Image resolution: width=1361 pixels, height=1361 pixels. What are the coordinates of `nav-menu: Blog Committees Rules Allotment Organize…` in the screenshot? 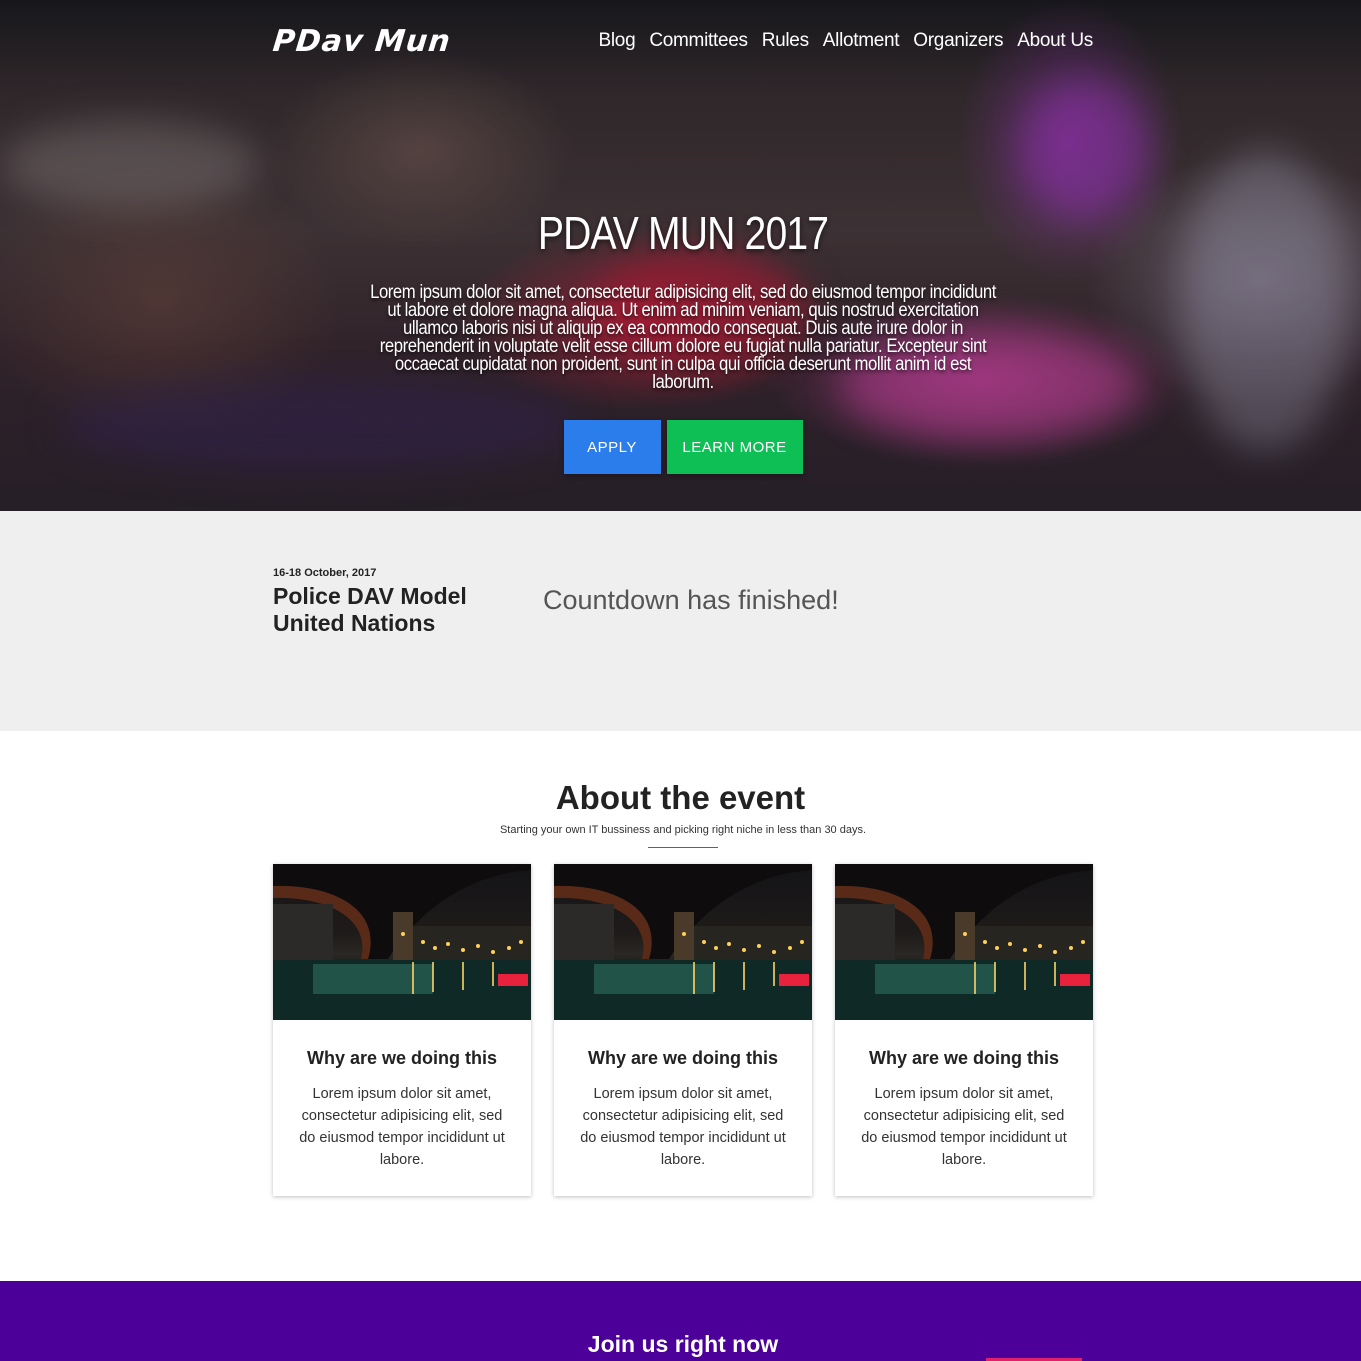 It's located at (846, 41).